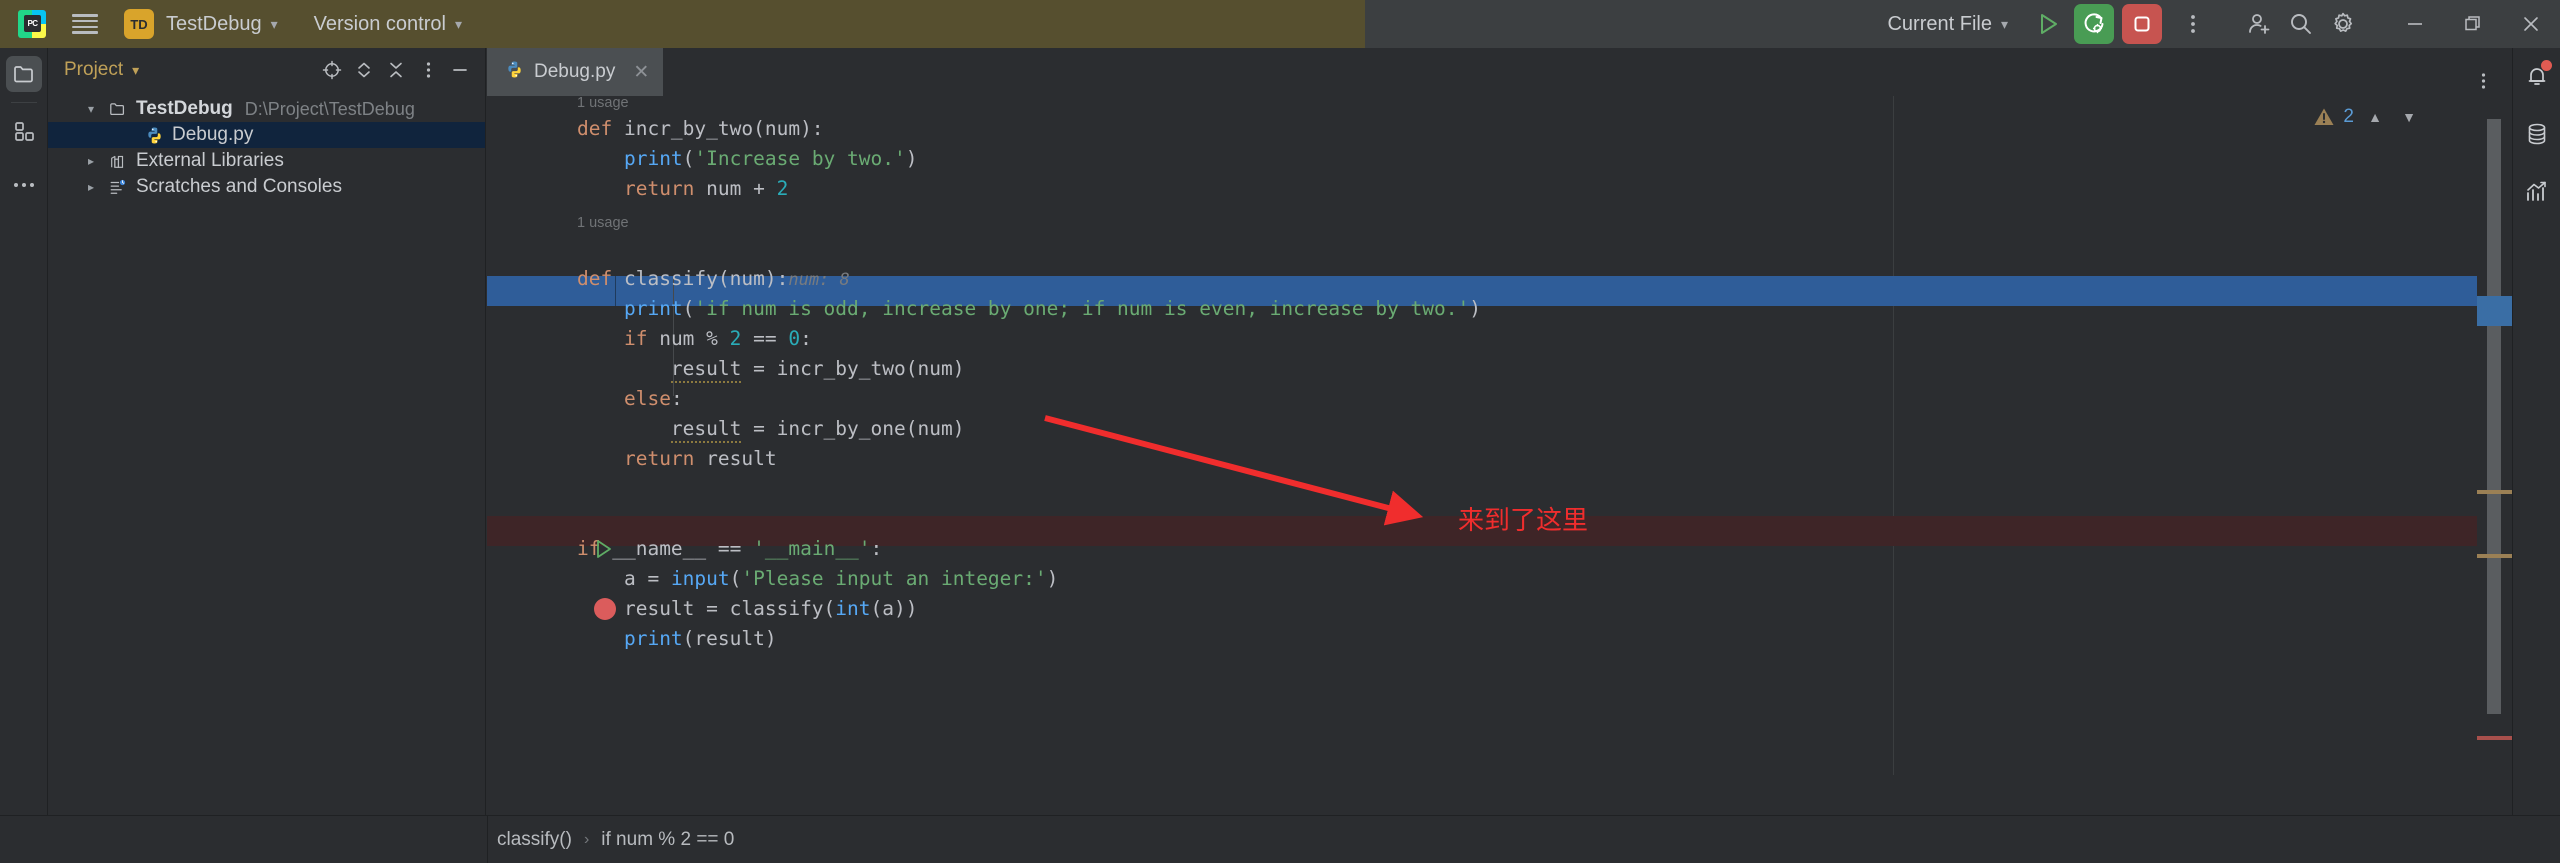 The image size is (2560, 863). I want to click on editor-scrollbar, so click(2494, 435).